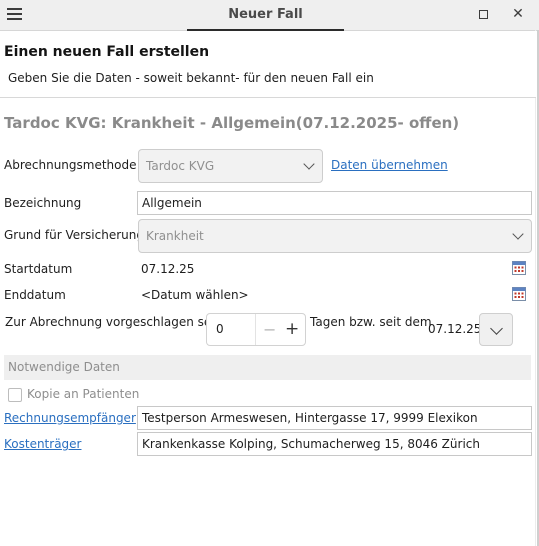 Image resolution: width=539 pixels, height=546 pixels. What do you see at coordinates (74, 235) in the screenshot?
I see `insurance-reason-label: Grund für Versicherung` at bounding box center [74, 235].